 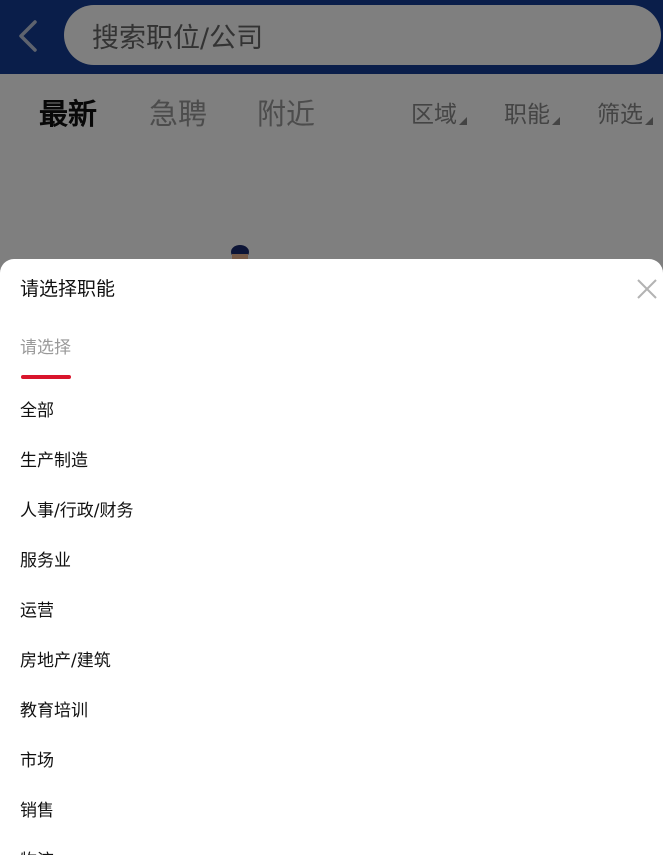 I want to click on option-item: 市场, so click(x=331, y=771).